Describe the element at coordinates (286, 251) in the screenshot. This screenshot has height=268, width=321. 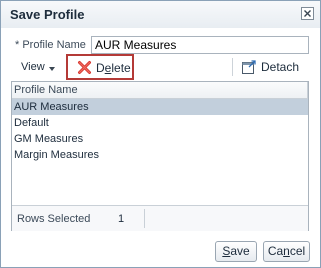
I see `cancel-button: Cancel` at that location.